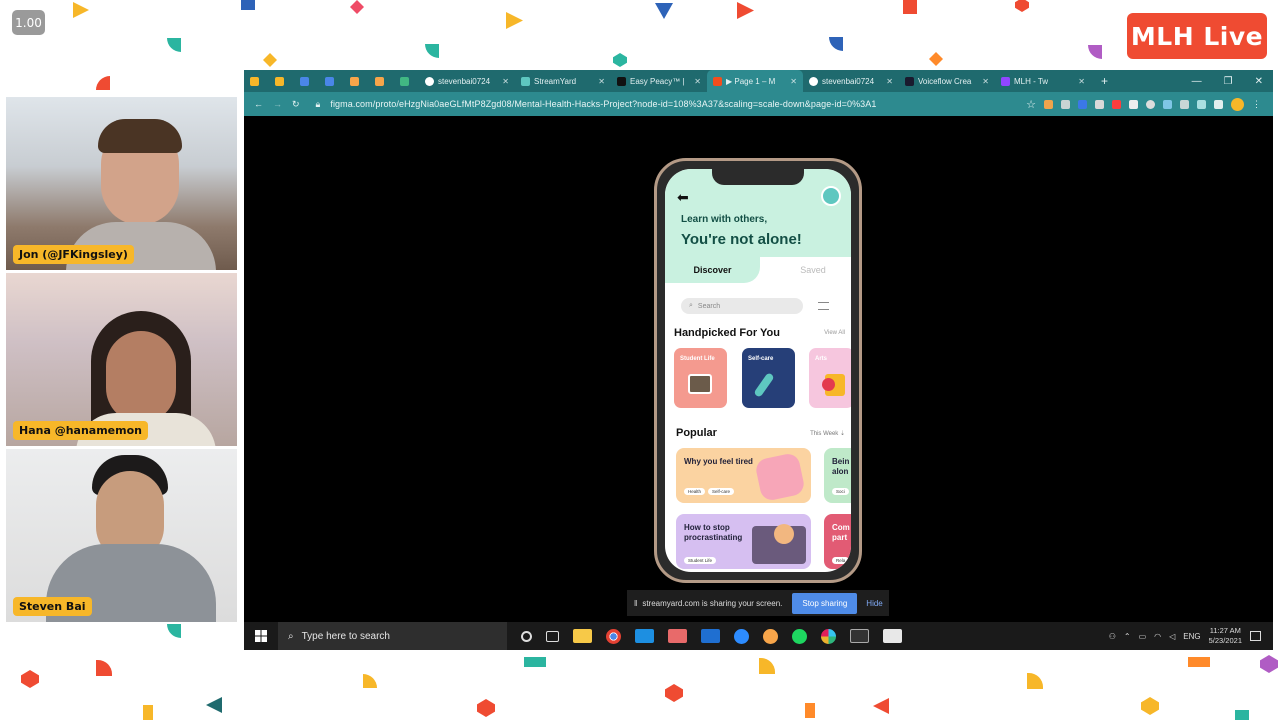 The image size is (1280, 720). Describe the element at coordinates (821, 359) in the screenshot. I see `category-label: Arts` at that location.